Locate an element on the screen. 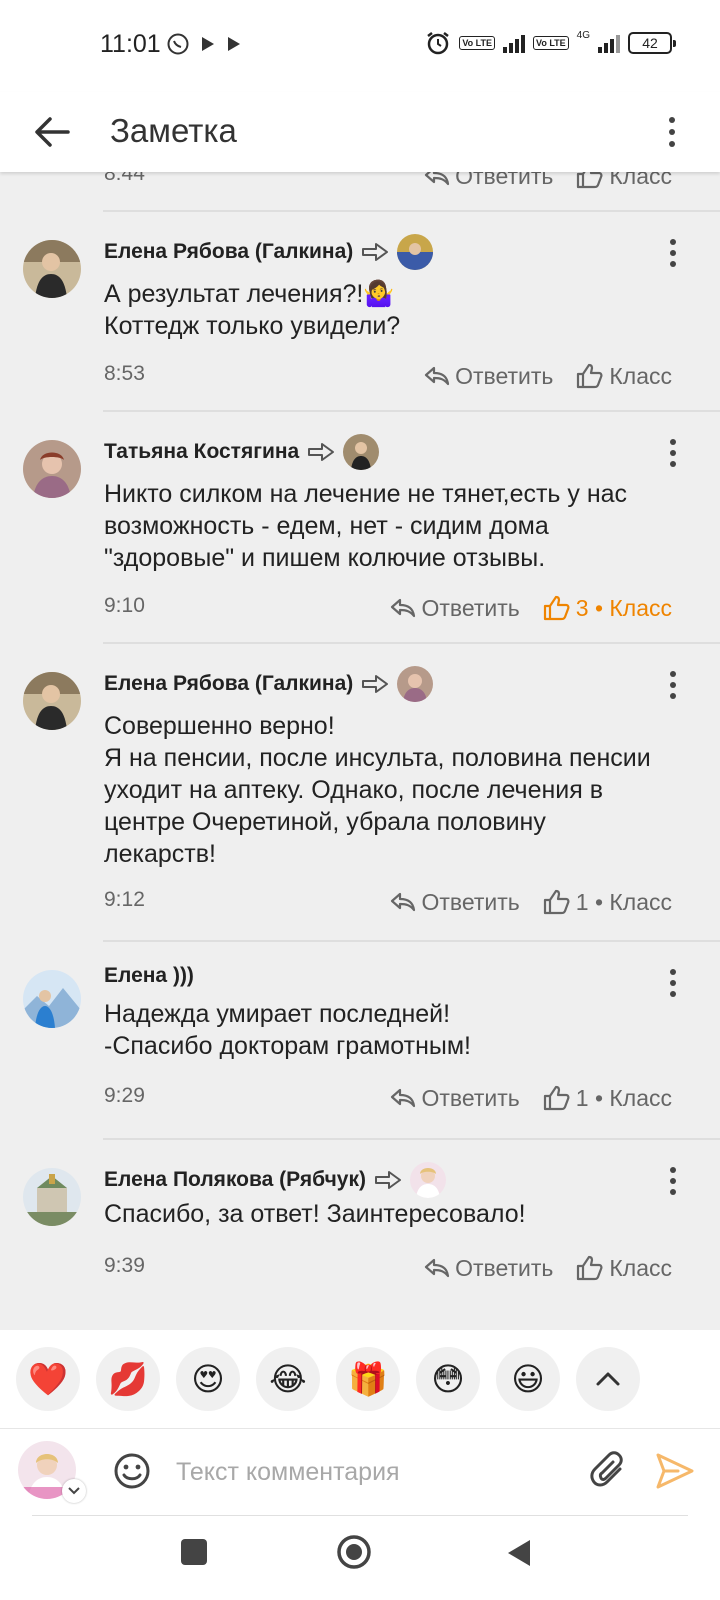  send-button is located at coordinates (674, 1471).